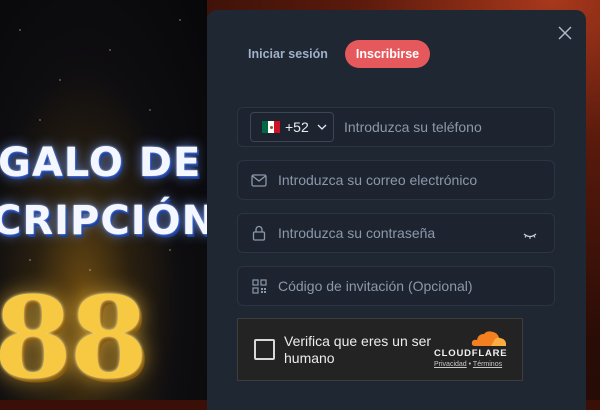  I want to click on password-field: Introduzca su contraseña, so click(396, 233).